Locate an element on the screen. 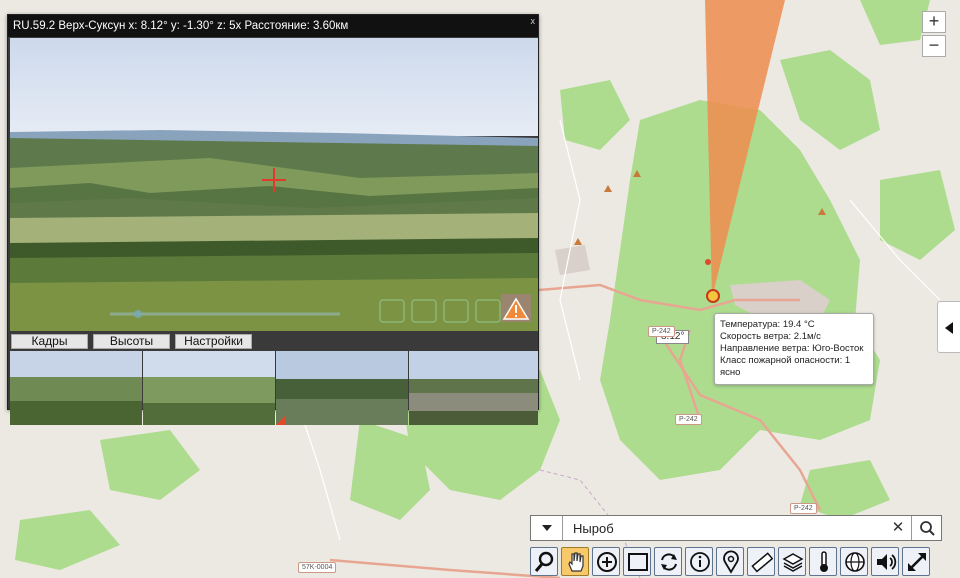  map-pin-icon is located at coordinates (731, 562).